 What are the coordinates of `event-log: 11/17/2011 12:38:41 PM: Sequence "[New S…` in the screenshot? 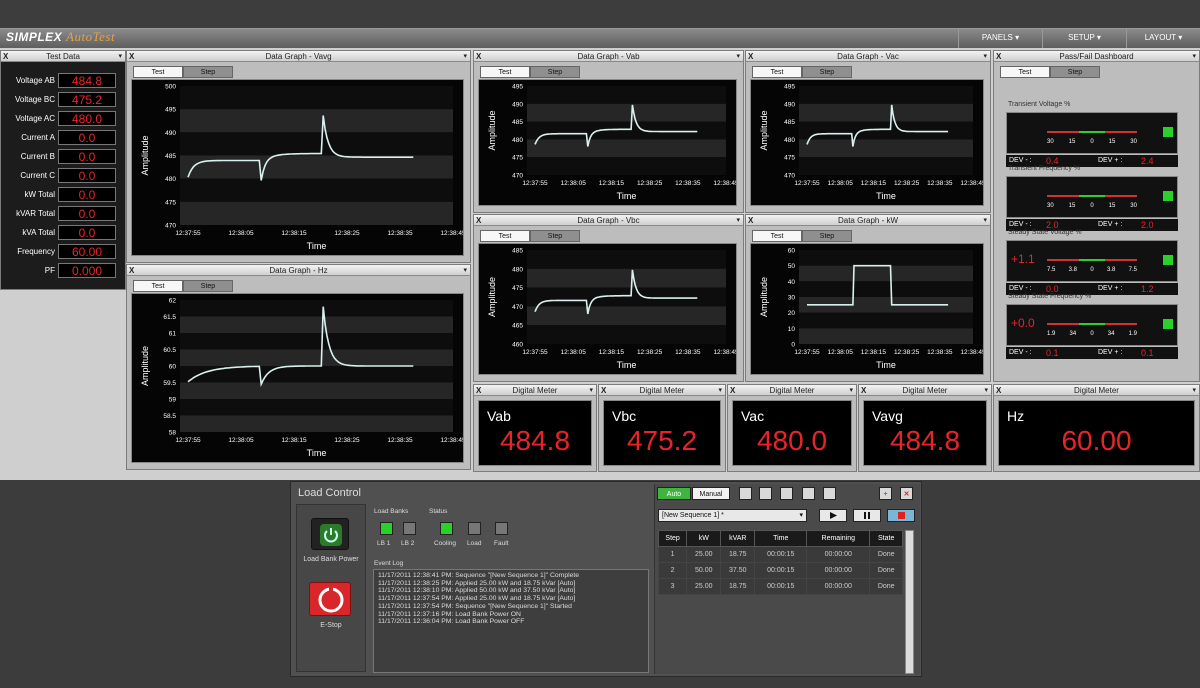 It's located at (511, 621).